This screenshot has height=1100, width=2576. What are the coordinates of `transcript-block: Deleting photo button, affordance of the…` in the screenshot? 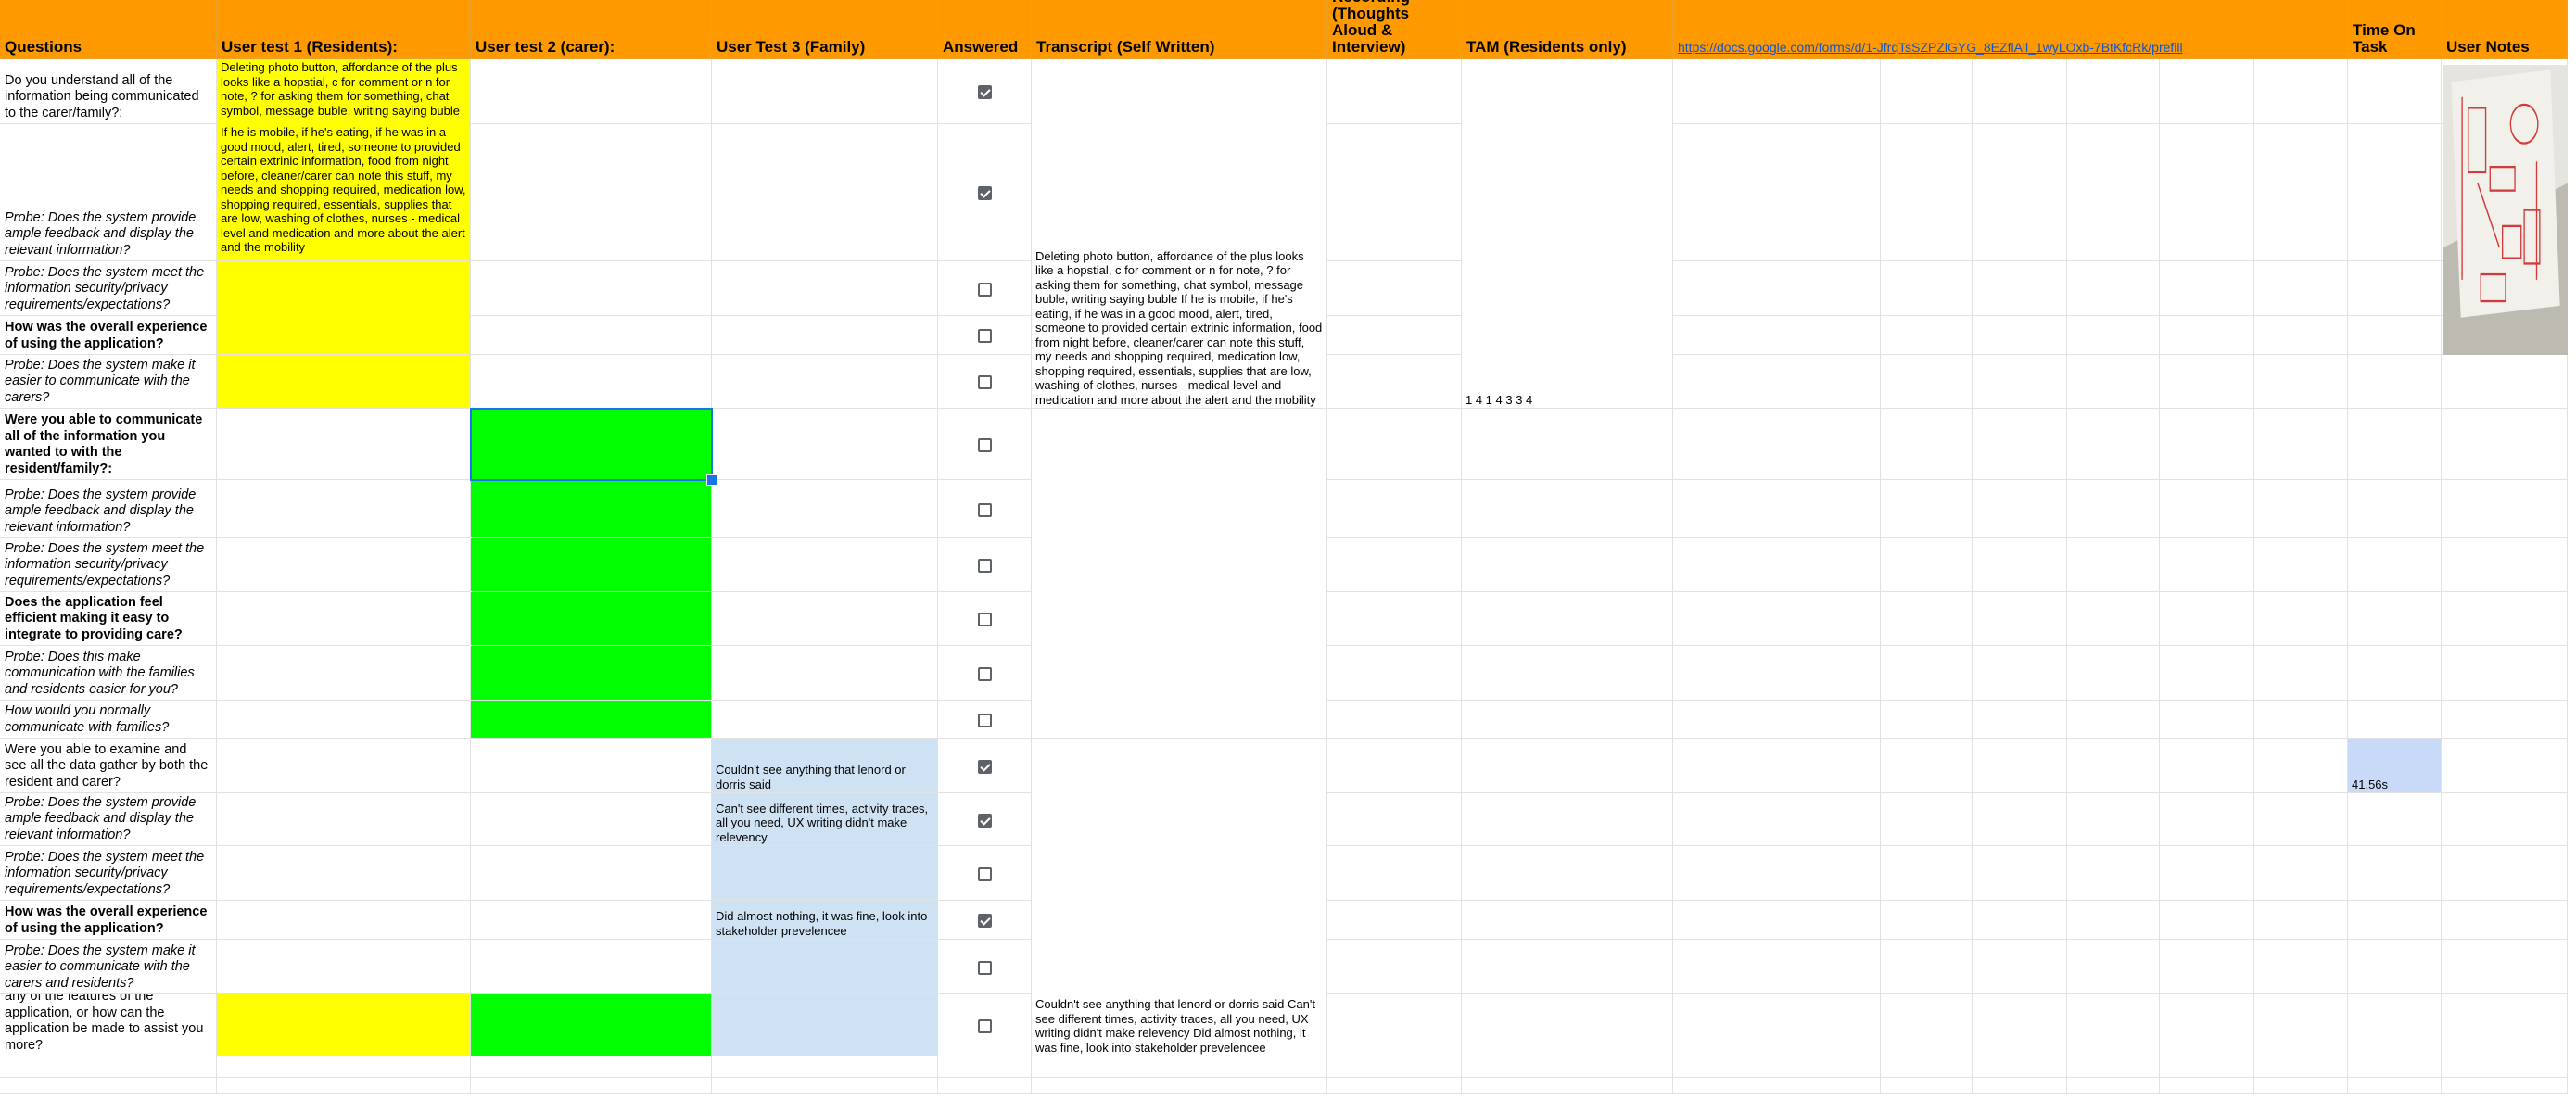 It's located at (1179, 234).